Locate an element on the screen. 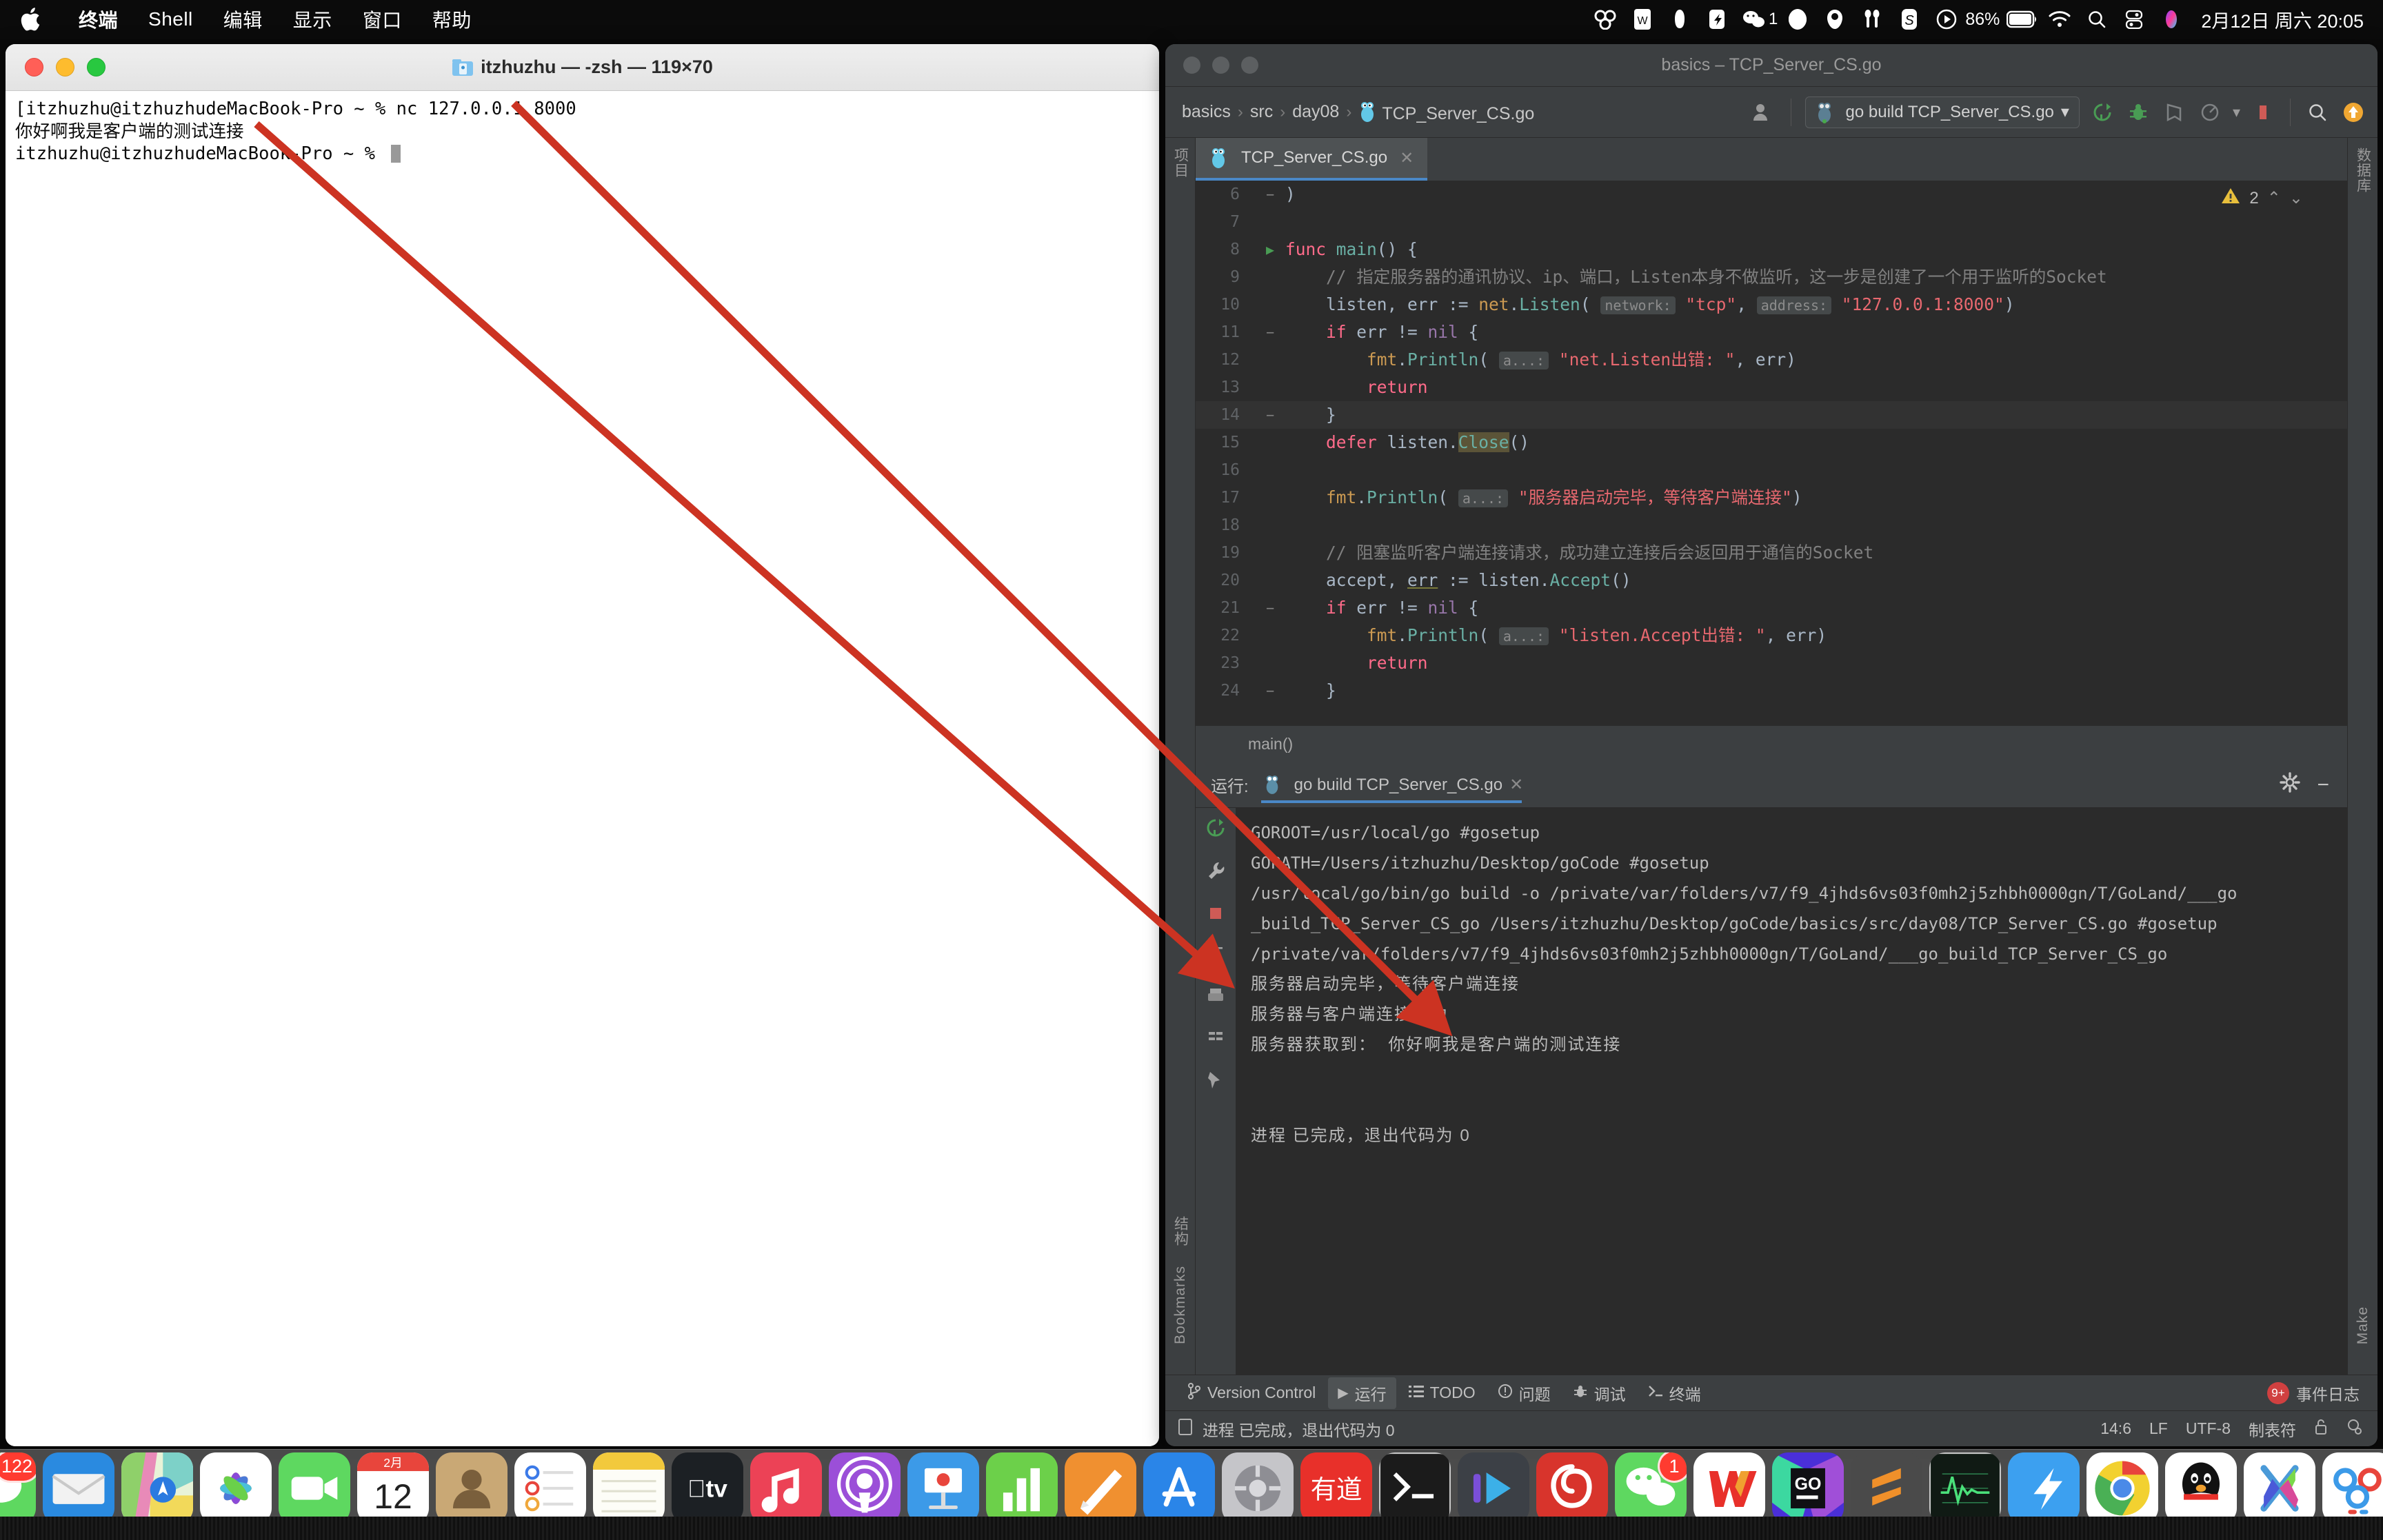 The width and height of the screenshot is (2383, 1540). user-account-icon is located at coordinates (1764, 112).